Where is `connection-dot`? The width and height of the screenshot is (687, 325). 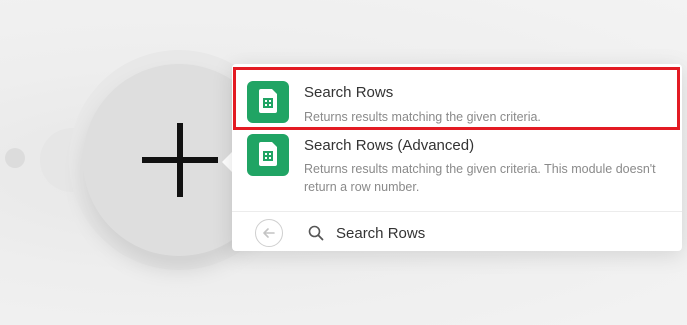
connection-dot is located at coordinates (15, 158).